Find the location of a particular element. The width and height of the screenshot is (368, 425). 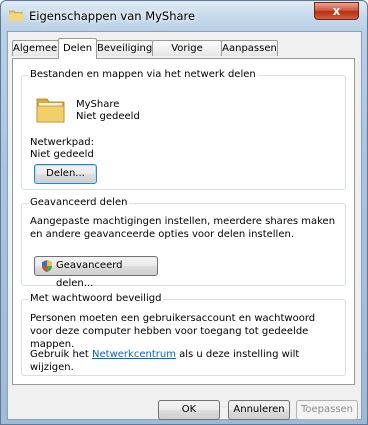

security-shield-icon is located at coordinates (47, 266).